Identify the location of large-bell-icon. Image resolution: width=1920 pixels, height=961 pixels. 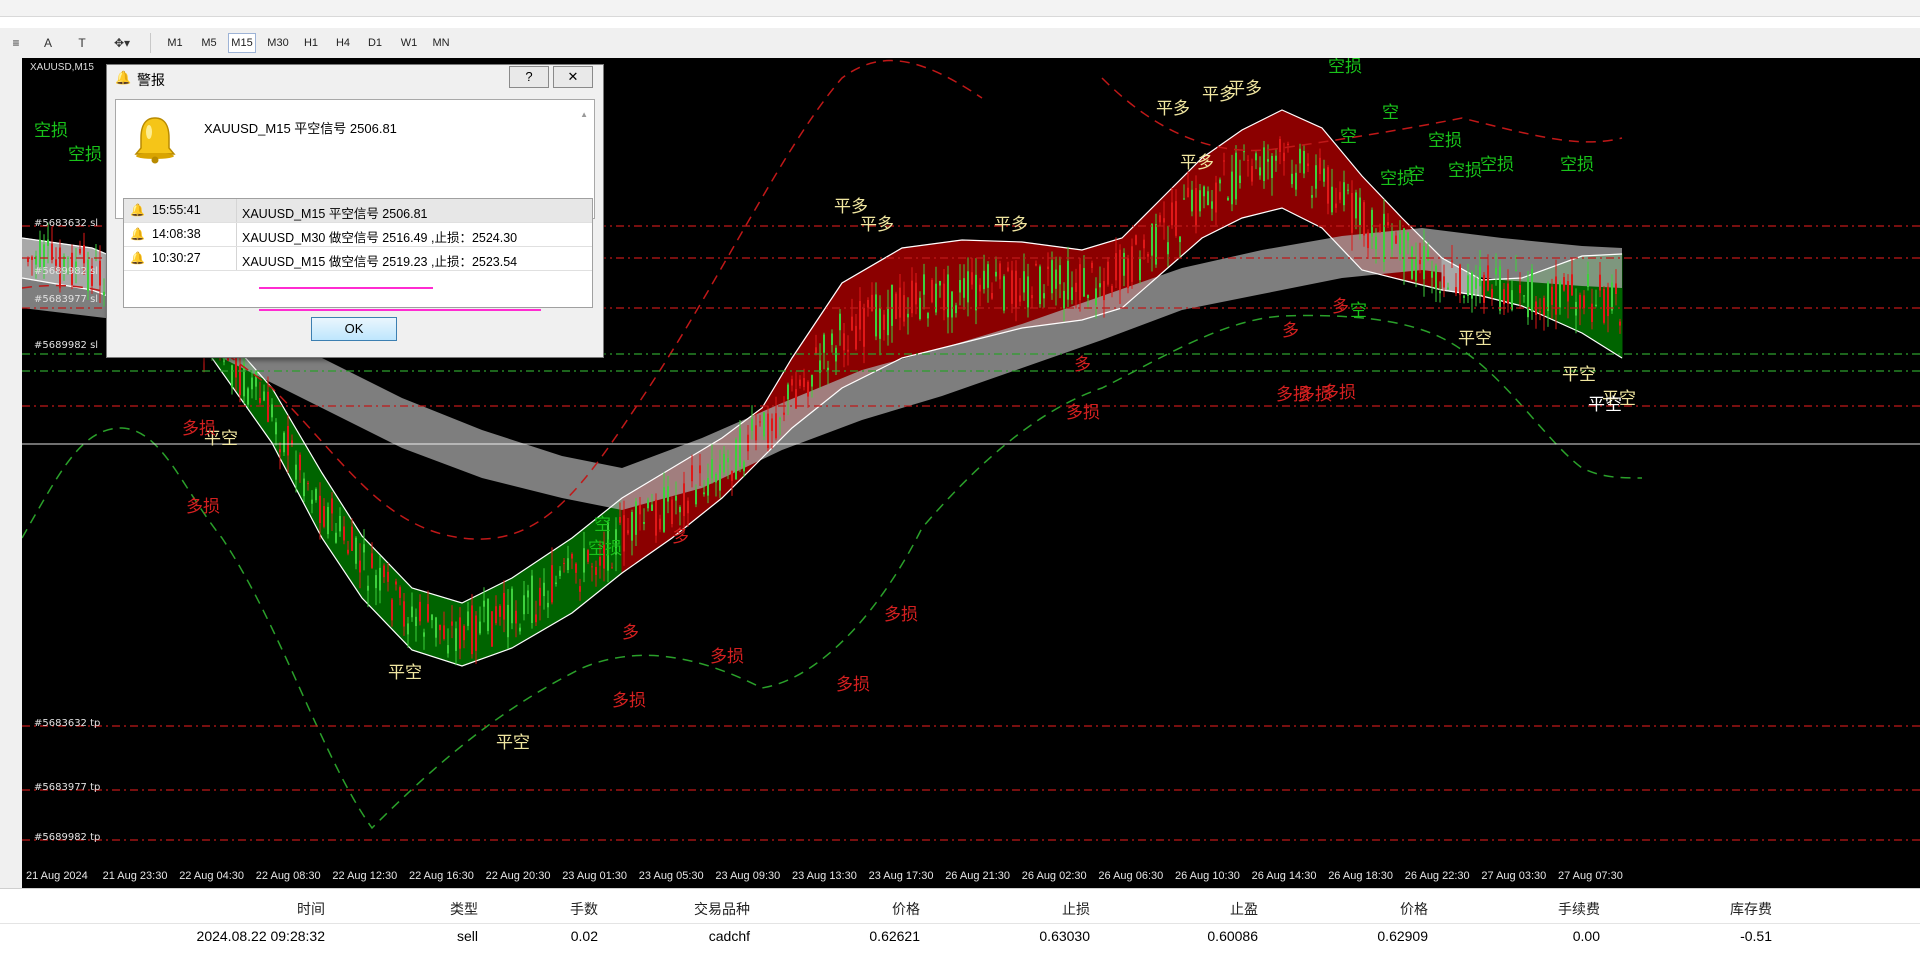
(155, 140).